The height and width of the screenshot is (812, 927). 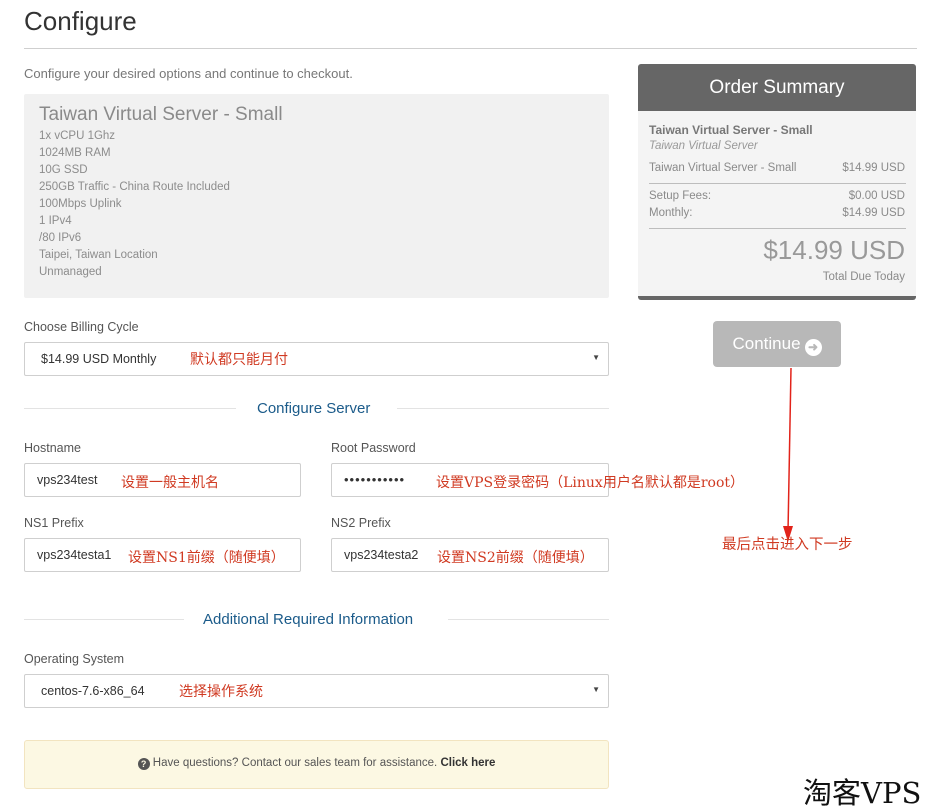 What do you see at coordinates (60, 238) in the screenshot?
I see `spec-line: /80 IPv6` at bounding box center [60, 238].